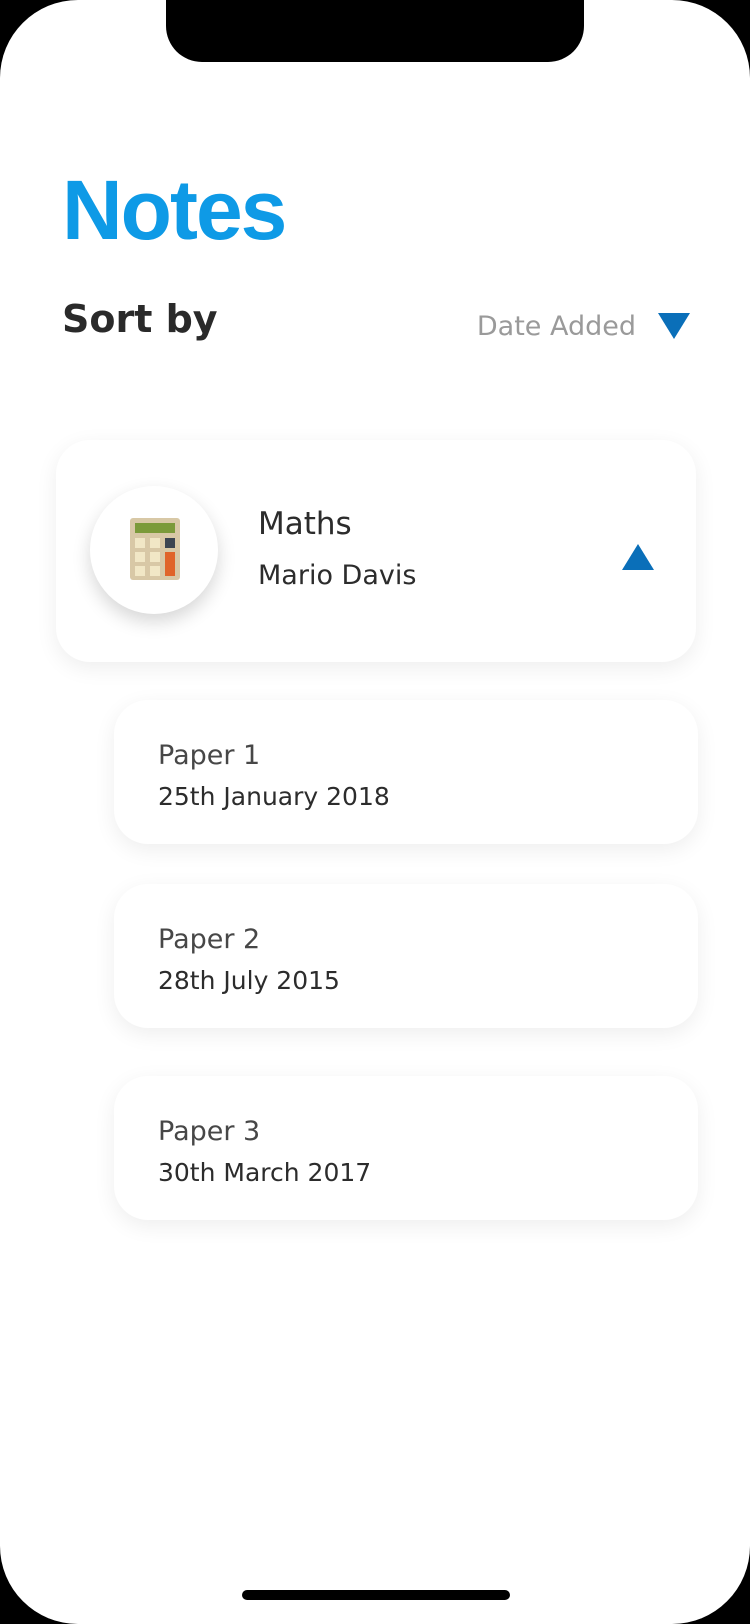 The image size is (750, 1624). I want to click on sort-value: Date Added, so click(556, 326).